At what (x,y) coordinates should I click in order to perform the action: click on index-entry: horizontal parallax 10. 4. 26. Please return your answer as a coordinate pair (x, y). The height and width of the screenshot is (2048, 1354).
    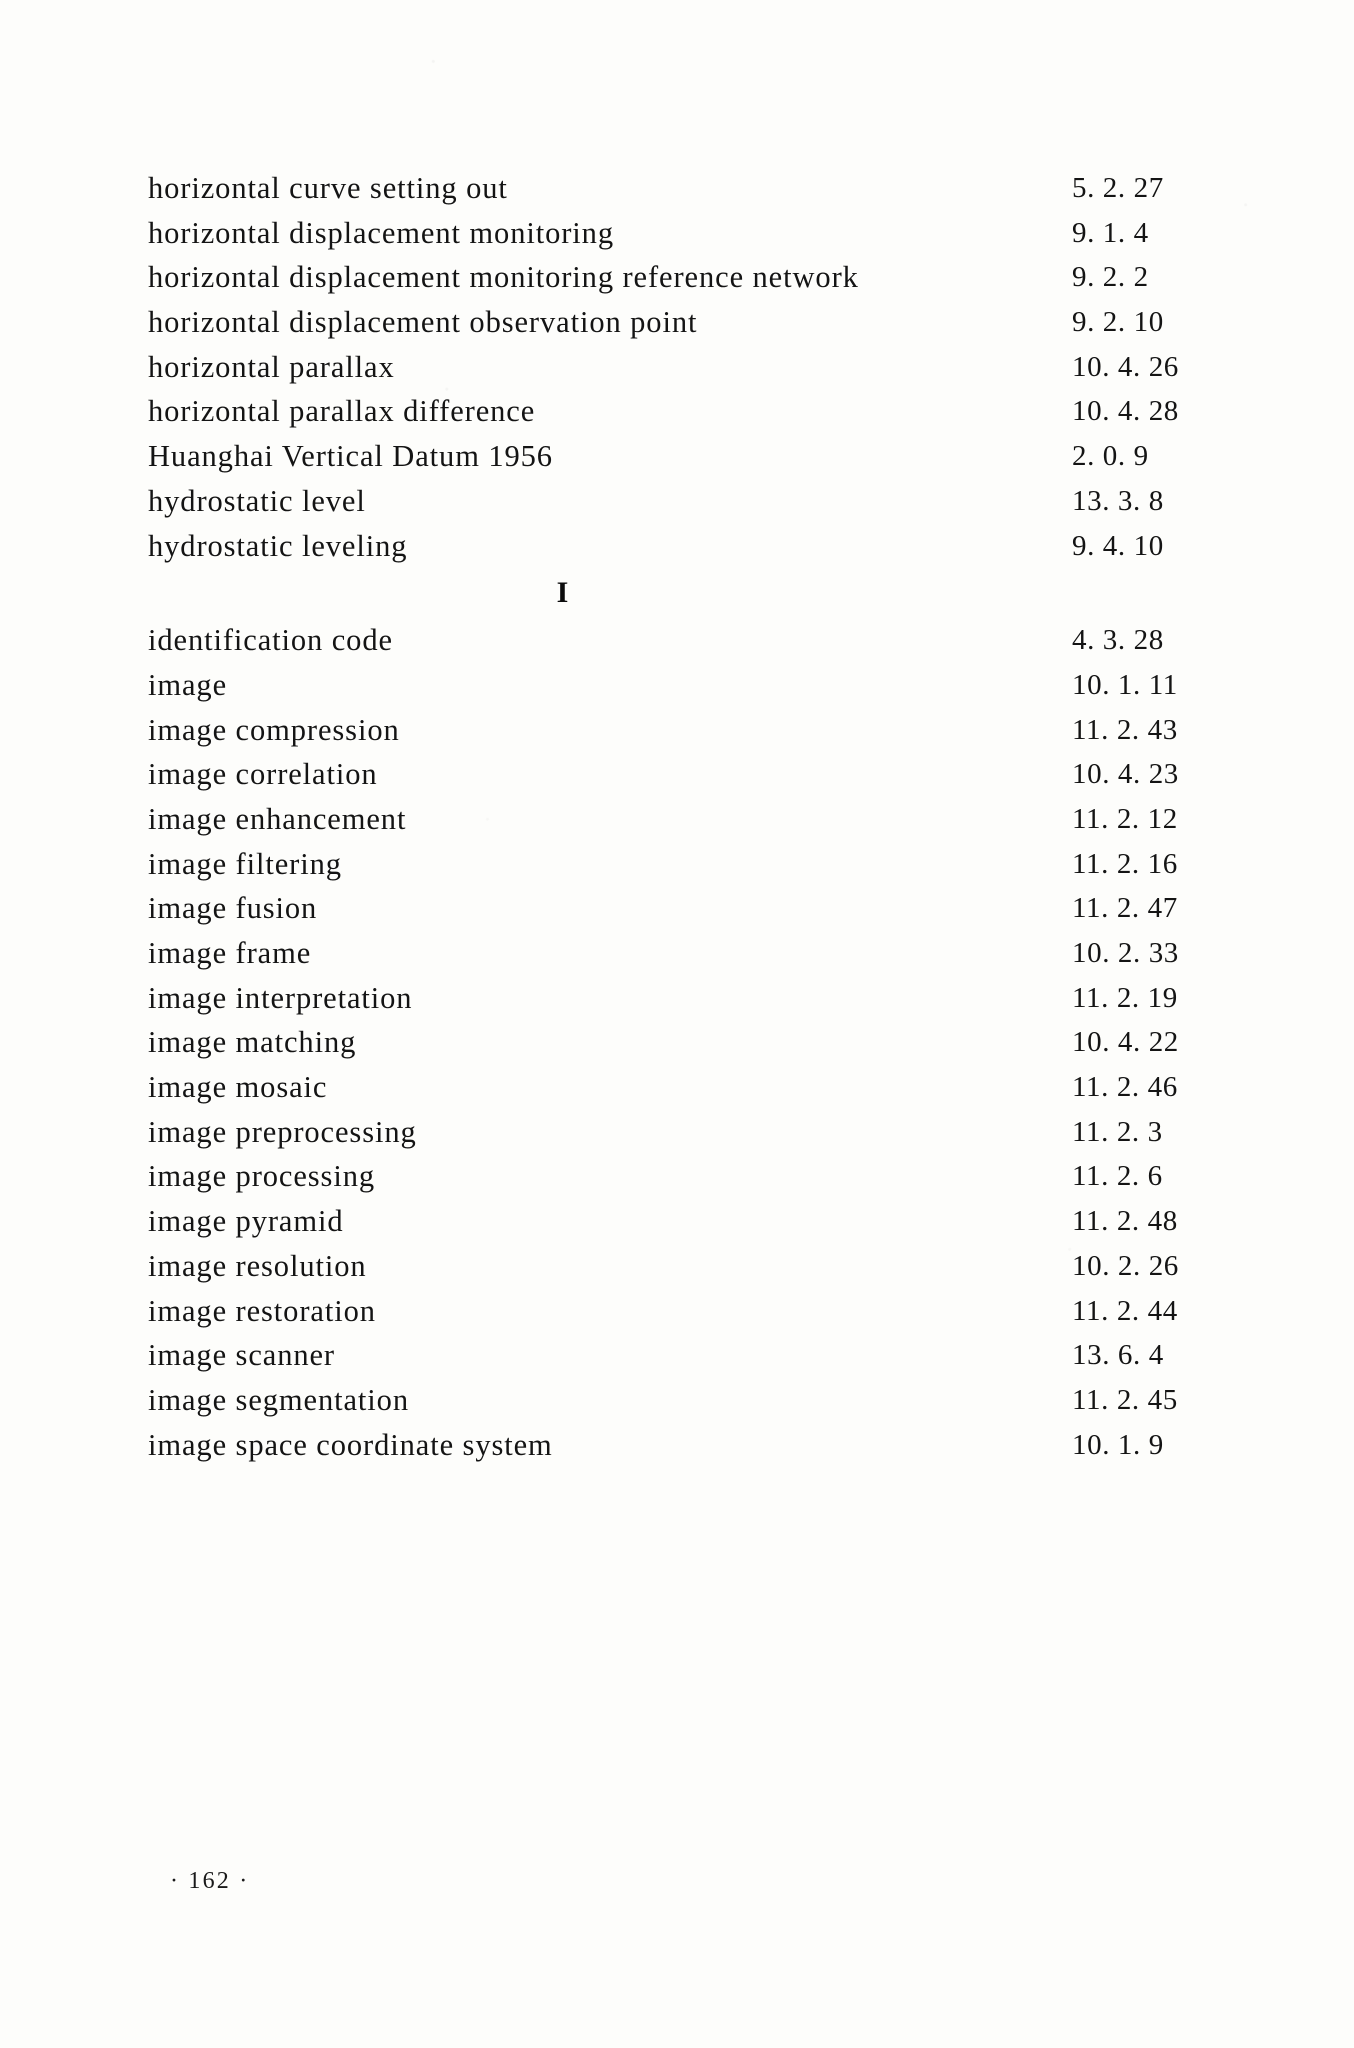
    Looking at the image, I should click on (678, 367).